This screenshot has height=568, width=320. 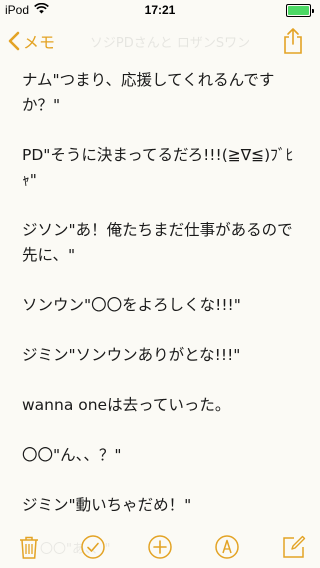 I want to click on add-button, so click(x=160, y=547).